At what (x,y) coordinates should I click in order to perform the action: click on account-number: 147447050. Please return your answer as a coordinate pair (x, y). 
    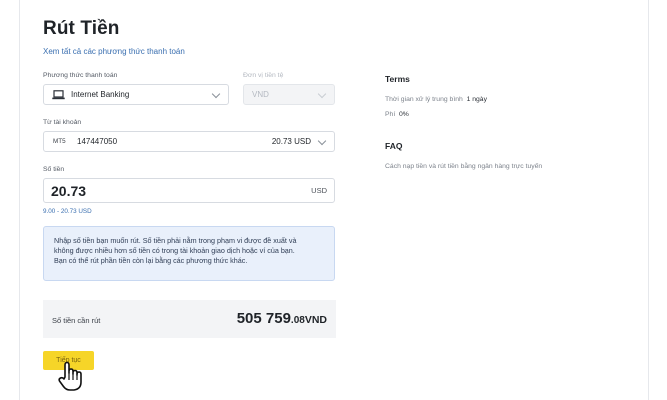
    Looking at the image, I should click on (97, 141).